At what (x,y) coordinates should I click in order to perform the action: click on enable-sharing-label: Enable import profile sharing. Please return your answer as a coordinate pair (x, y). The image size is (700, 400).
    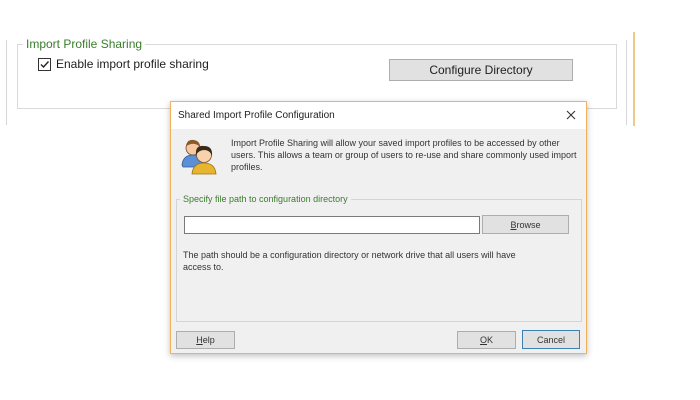
    Looking at the image, I should click on (132, 64).